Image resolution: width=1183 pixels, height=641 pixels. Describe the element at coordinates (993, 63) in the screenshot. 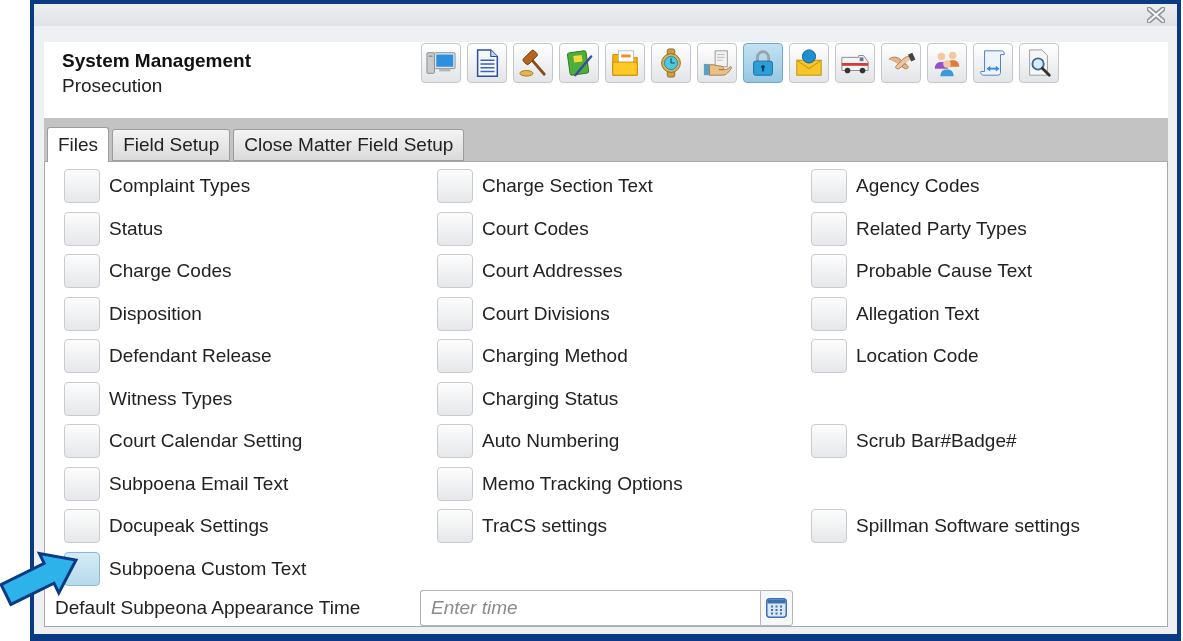

I see `scroll-icon` at that location.